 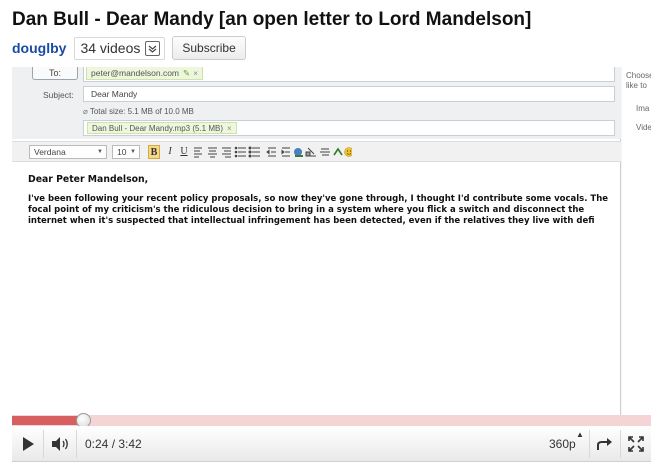 I want to click on toolbar-icons-group, so click(x=273, y=152).